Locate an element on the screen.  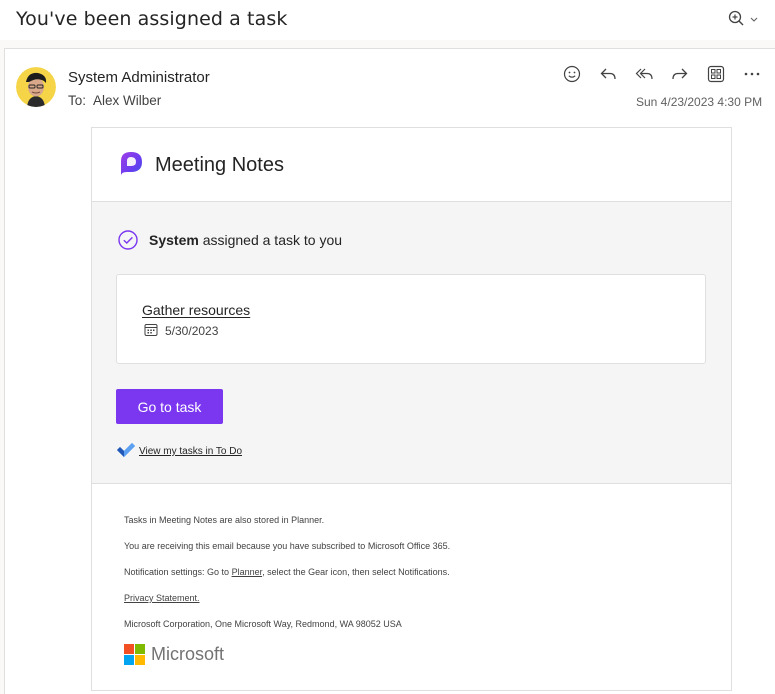
zoom-button is located at coordinates (745, 19).